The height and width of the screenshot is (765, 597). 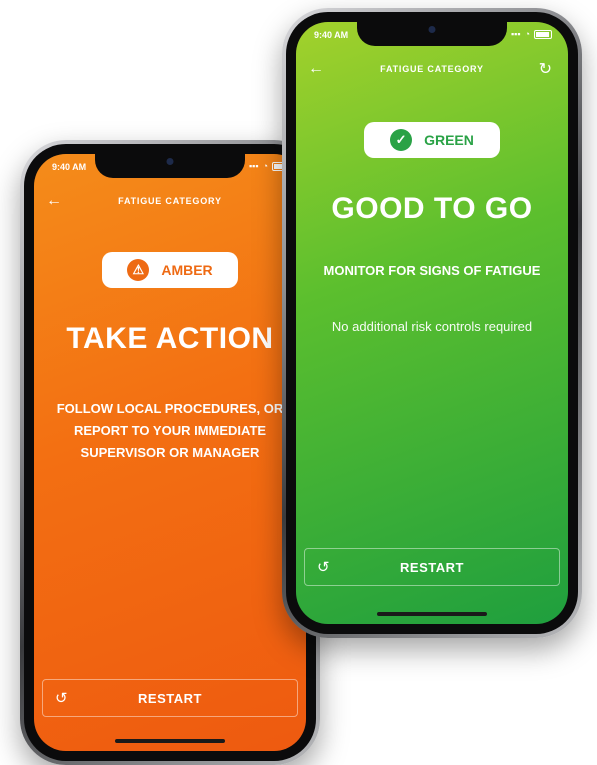 What do you see at coordinates (401, 140) in the screenshot?
I see `checkmark-icon: ✓` at bounding box center [401, 140].